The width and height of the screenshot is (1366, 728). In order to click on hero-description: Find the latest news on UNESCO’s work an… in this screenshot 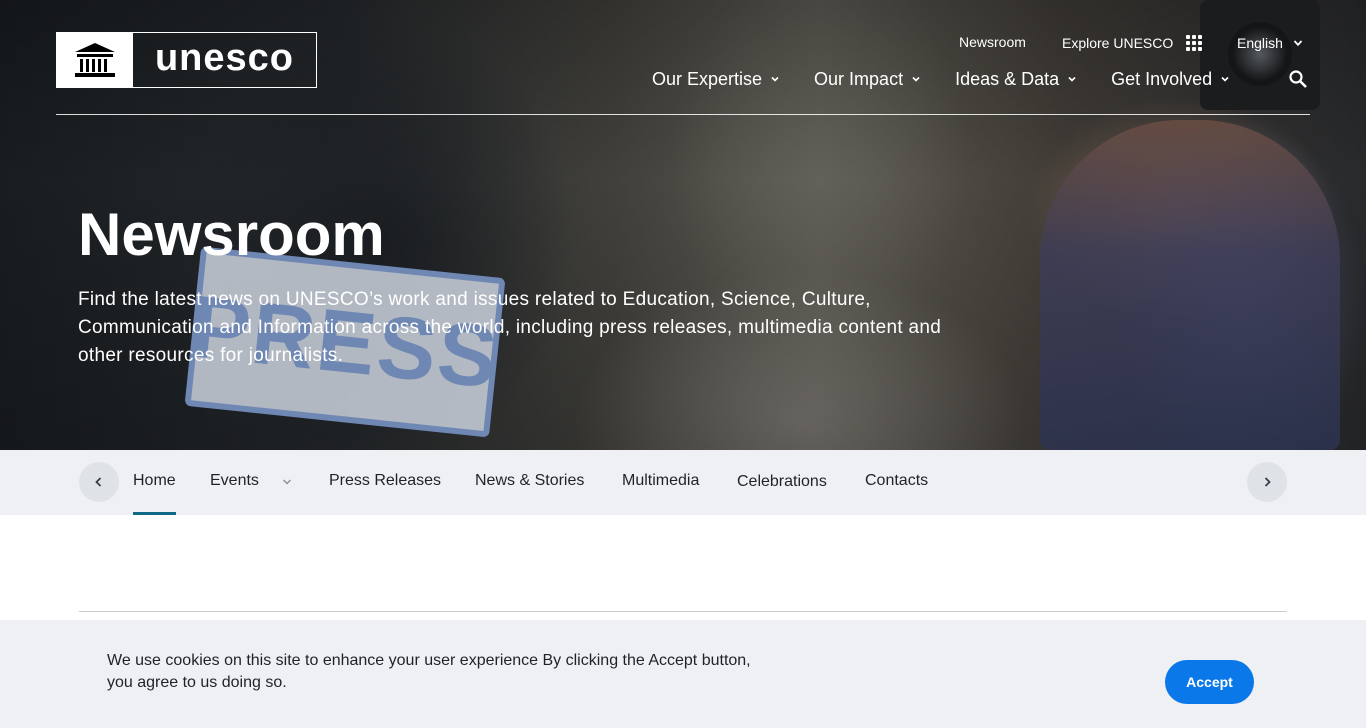, I will do `click(510, 327)`.